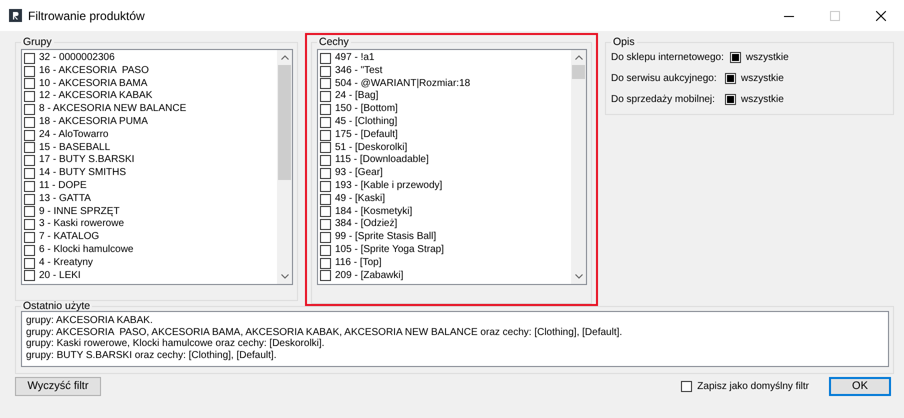  I want to click on list-item-label: 18 - AKCESORIA PUMA, so click(93, 122).